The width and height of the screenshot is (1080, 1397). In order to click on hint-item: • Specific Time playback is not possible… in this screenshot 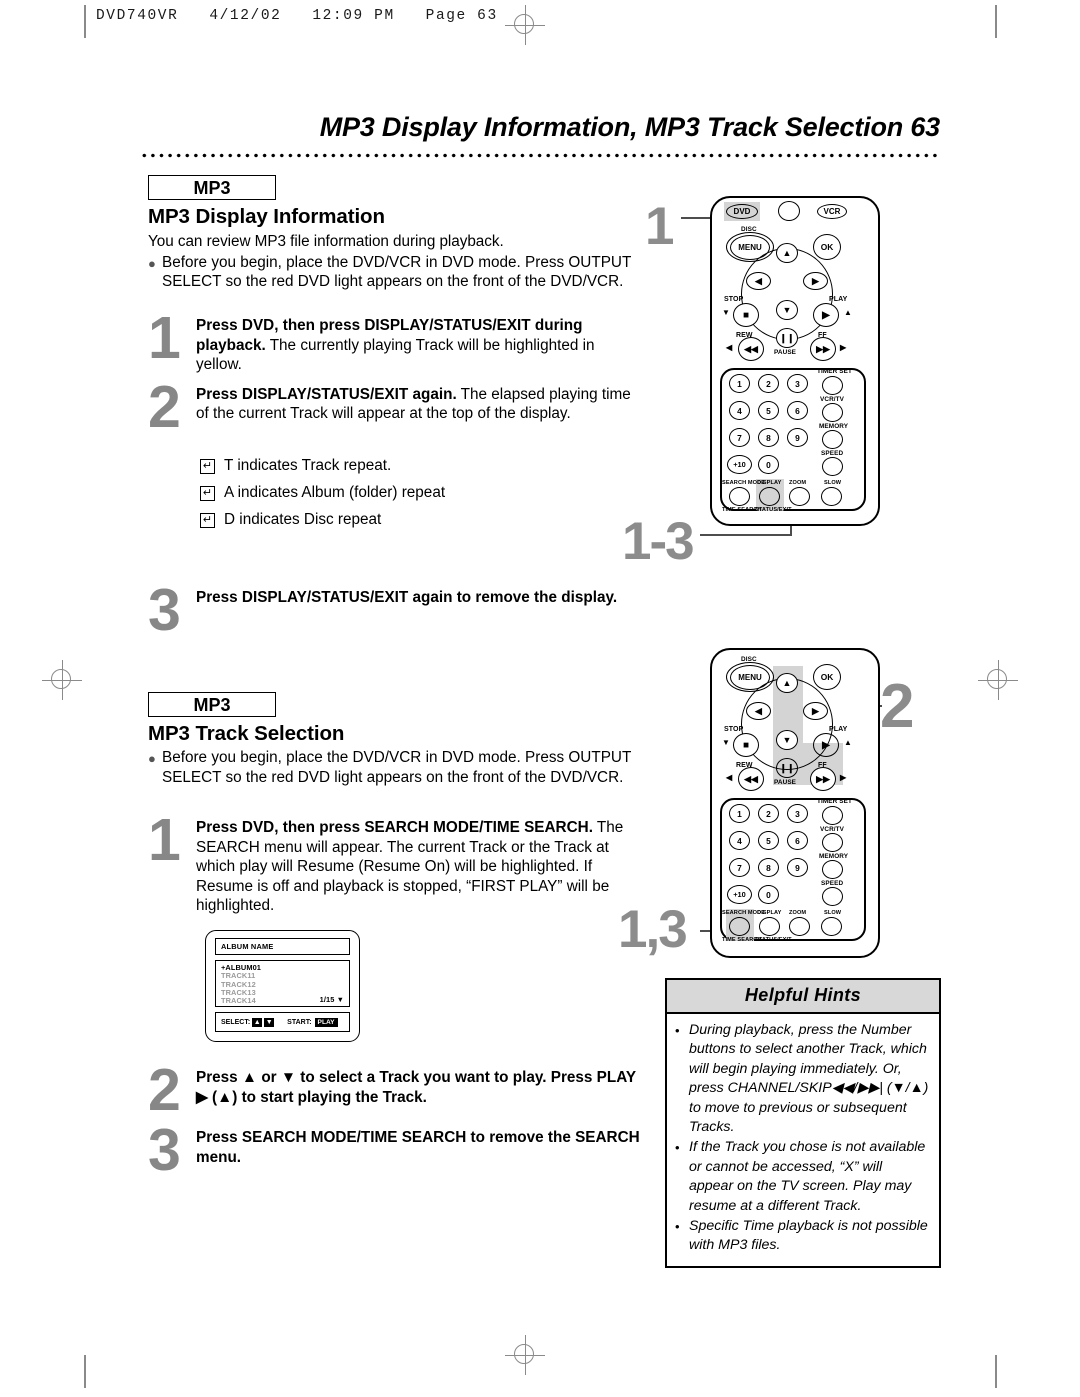, I will do `click(802, 1236)`.